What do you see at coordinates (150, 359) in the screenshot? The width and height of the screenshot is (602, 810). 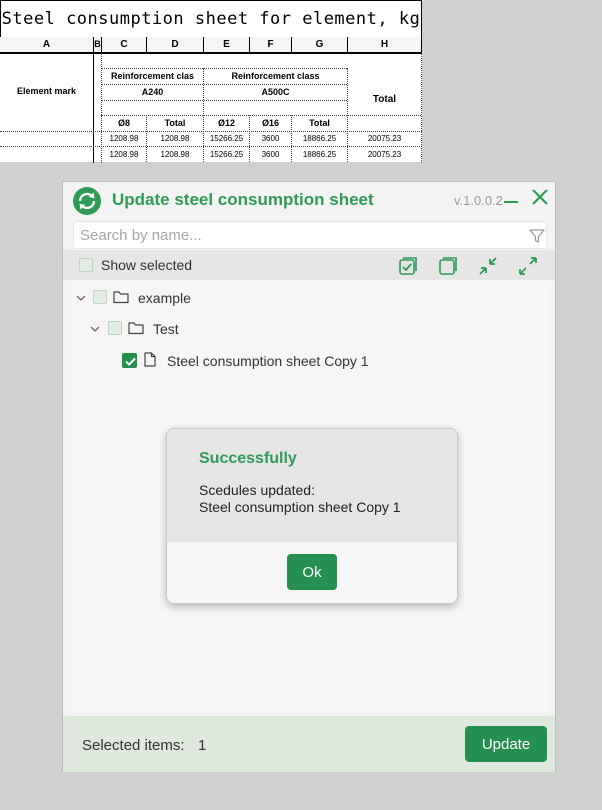 I see `file-icon` at bounding box center [150, 359].